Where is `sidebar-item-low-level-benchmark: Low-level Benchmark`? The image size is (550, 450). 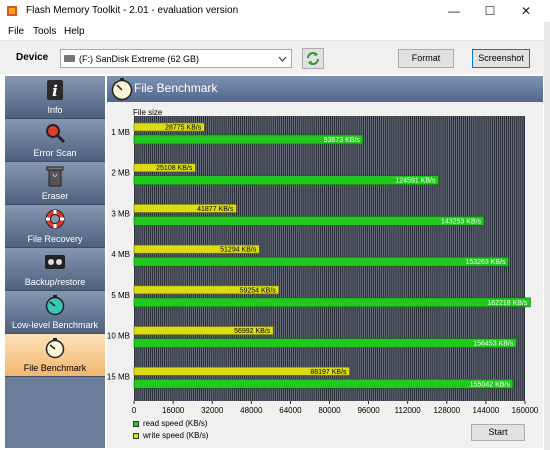
sidebar-item-low-level-benchmark: Low-level Benchmark is located at coordinates (55, 312).